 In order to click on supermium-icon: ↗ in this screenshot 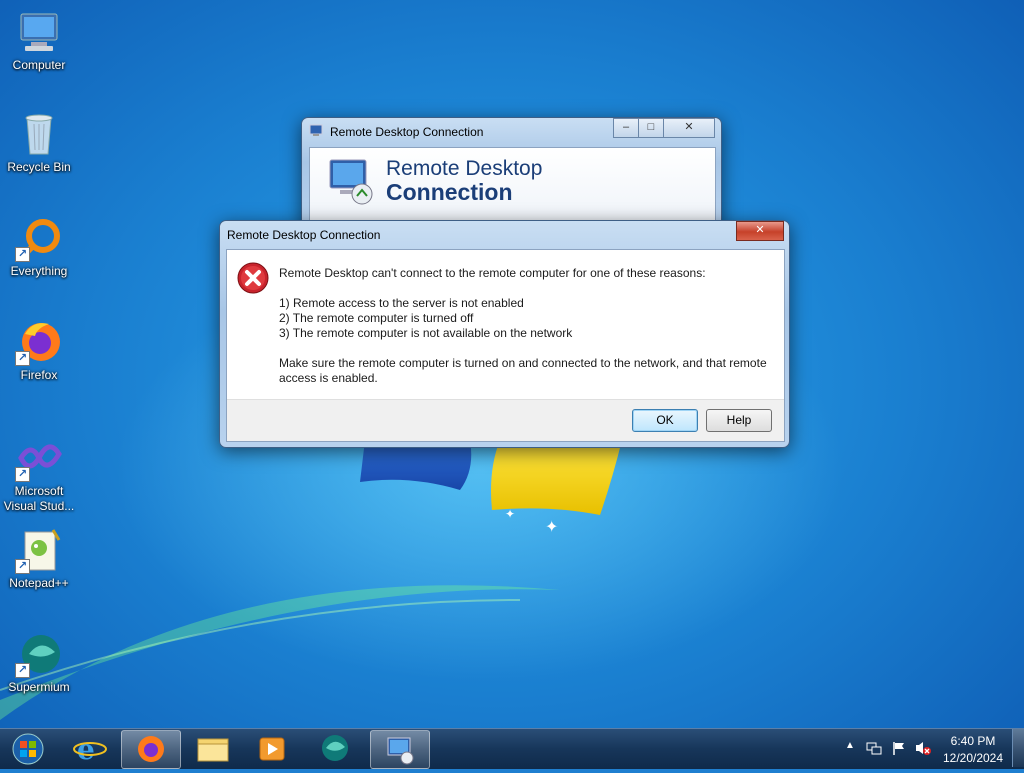, I will do `click(39, 654)`.